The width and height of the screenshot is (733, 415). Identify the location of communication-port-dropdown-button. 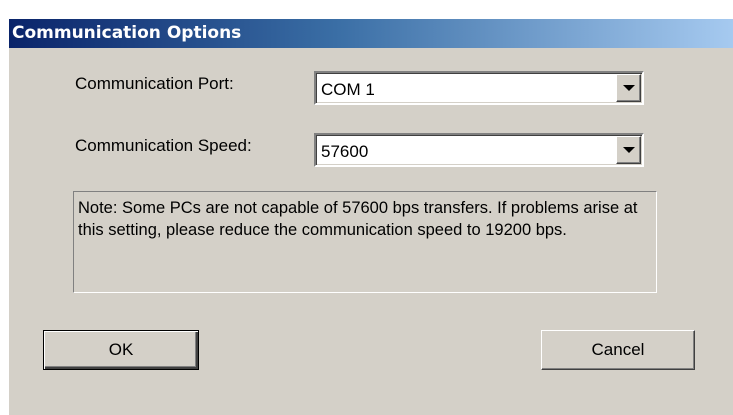
(628, 88).